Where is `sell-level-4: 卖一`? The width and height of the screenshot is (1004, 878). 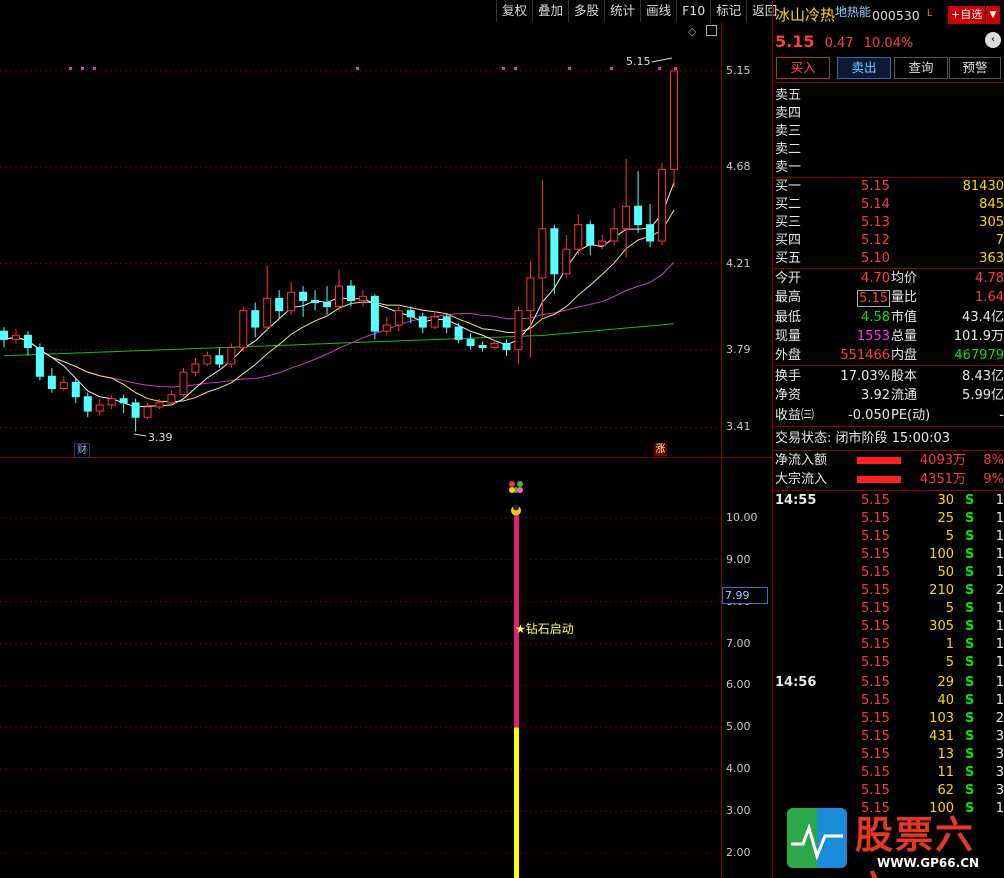 sell-level-4: 卖一 is located at coordinates (788, 167).